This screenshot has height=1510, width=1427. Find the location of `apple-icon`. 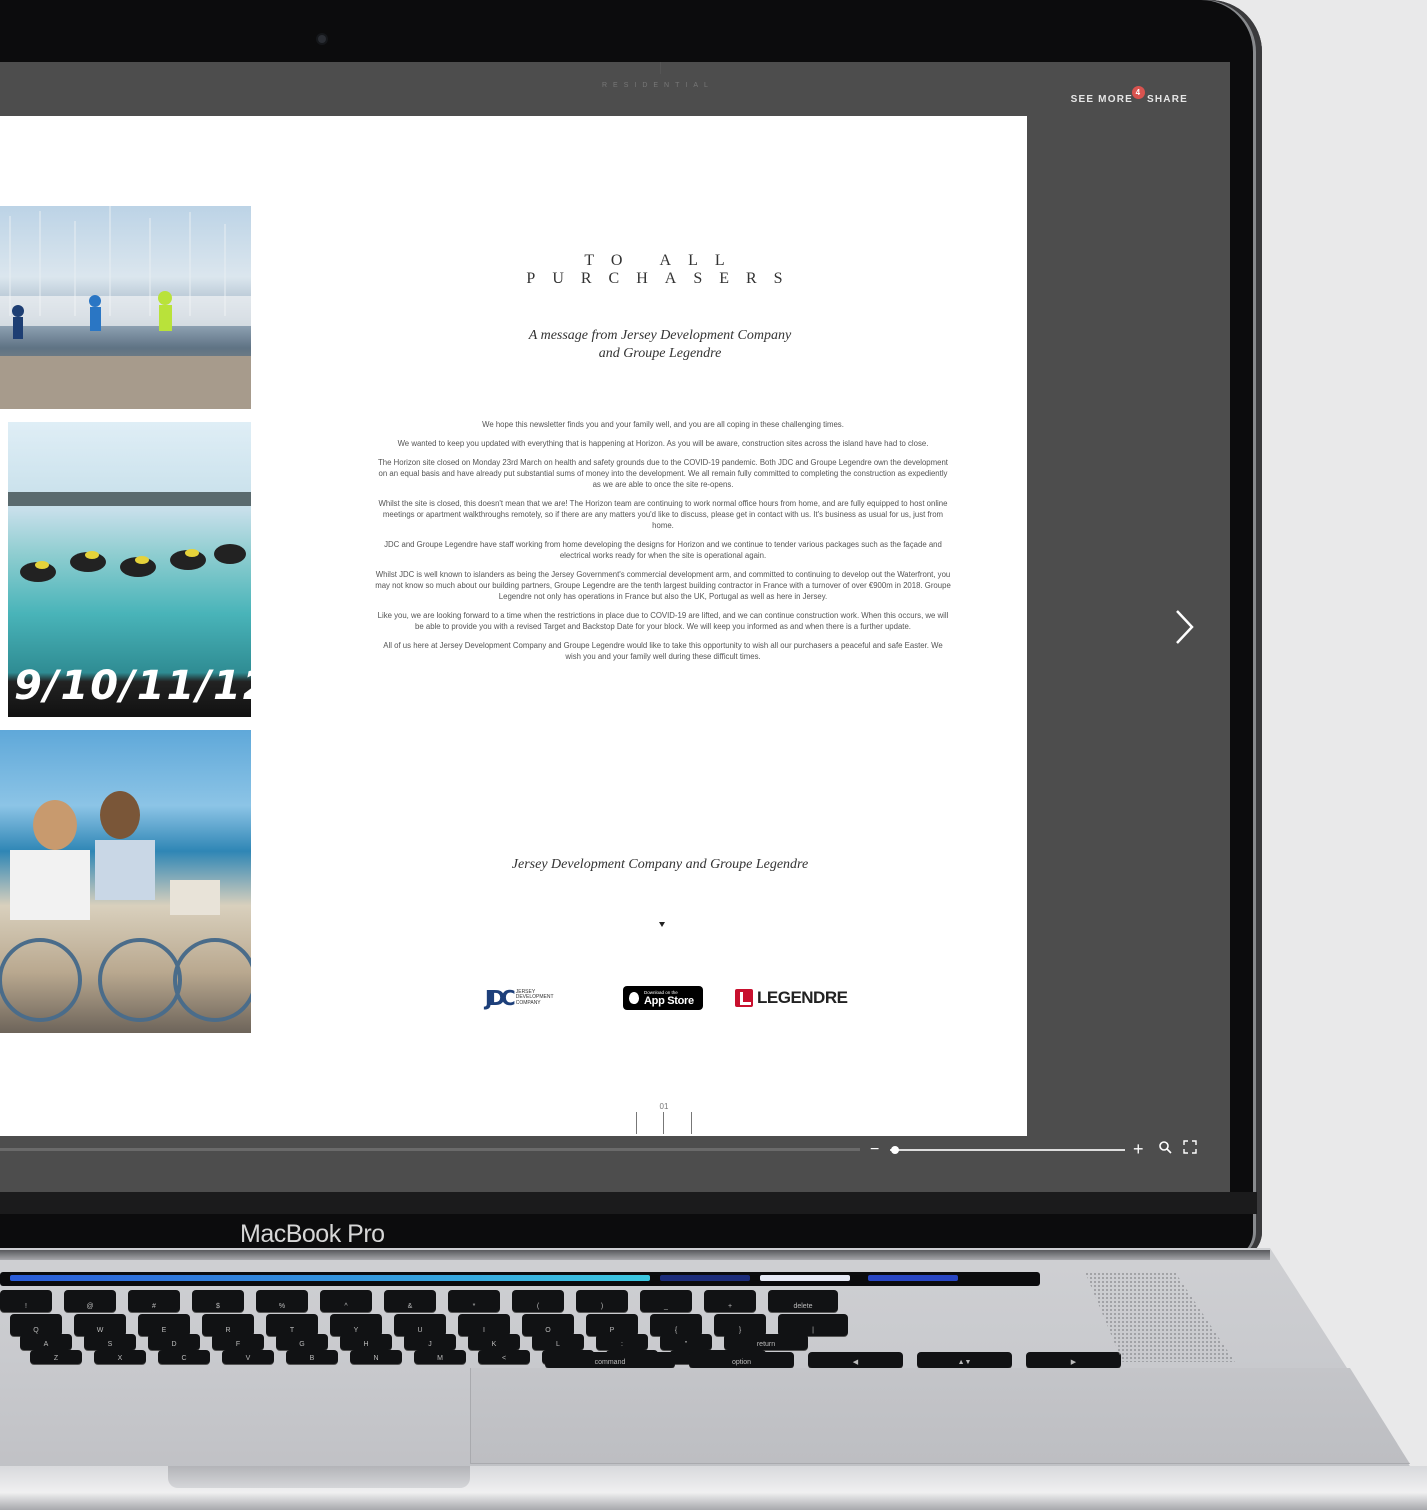

apple-icon is located at coordinates (634, 998).